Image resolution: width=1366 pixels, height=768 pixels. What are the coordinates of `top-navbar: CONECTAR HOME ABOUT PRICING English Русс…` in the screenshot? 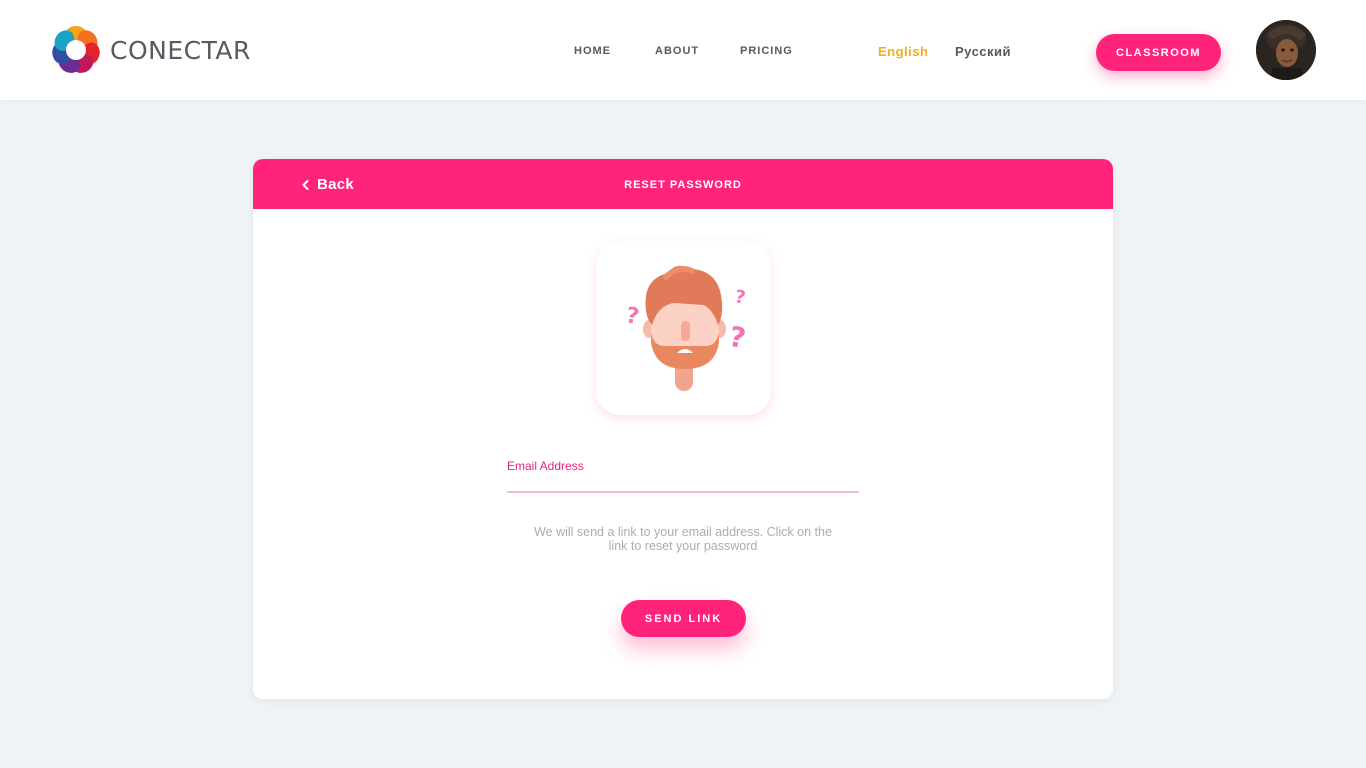 It's located at (683, 50).